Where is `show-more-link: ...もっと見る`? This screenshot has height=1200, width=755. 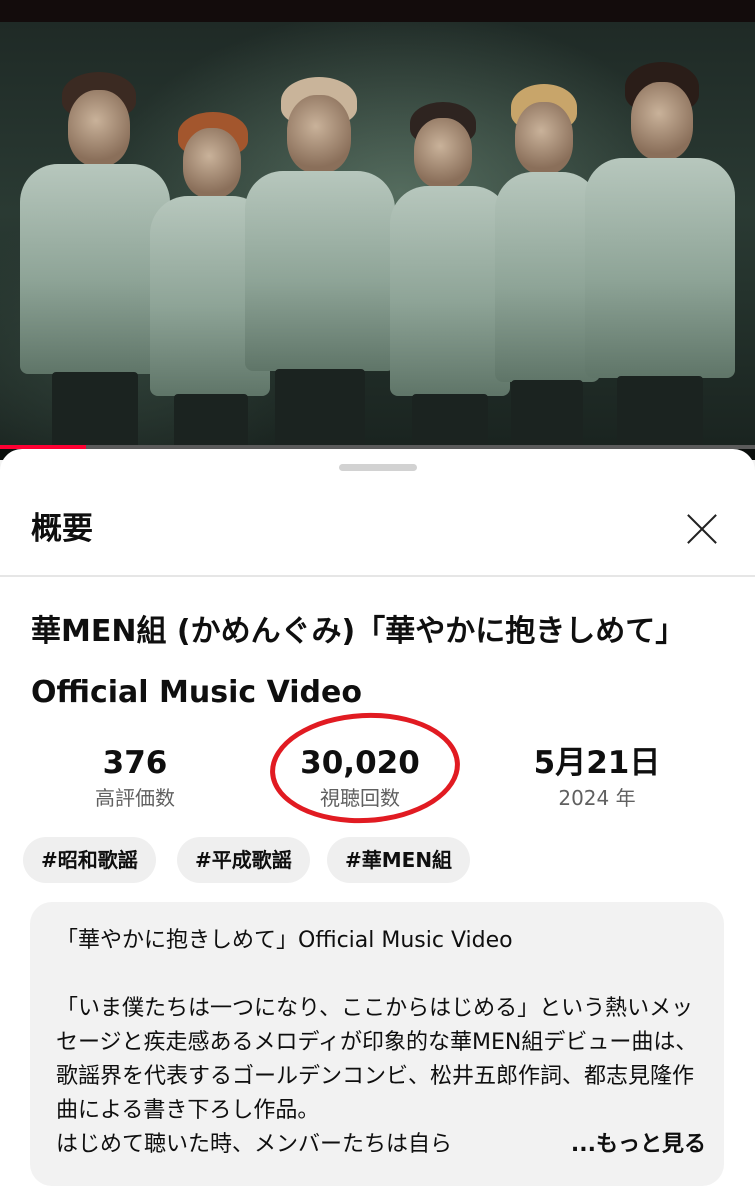 show-more-link: ...もっと見る is located at coordinates (638, 1144).